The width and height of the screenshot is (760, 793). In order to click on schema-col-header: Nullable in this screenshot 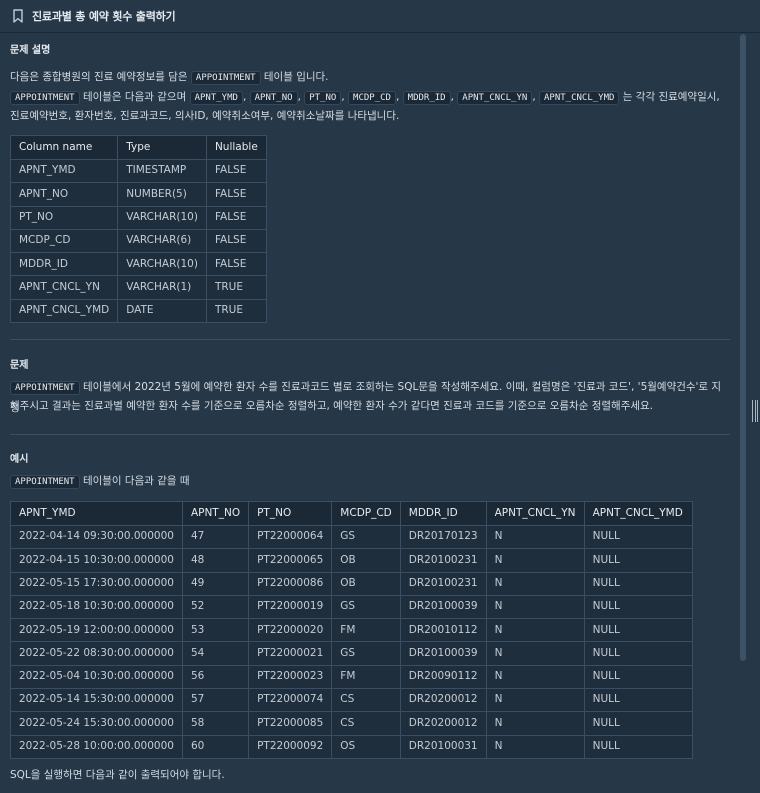, I will do `click(236, 147)`.